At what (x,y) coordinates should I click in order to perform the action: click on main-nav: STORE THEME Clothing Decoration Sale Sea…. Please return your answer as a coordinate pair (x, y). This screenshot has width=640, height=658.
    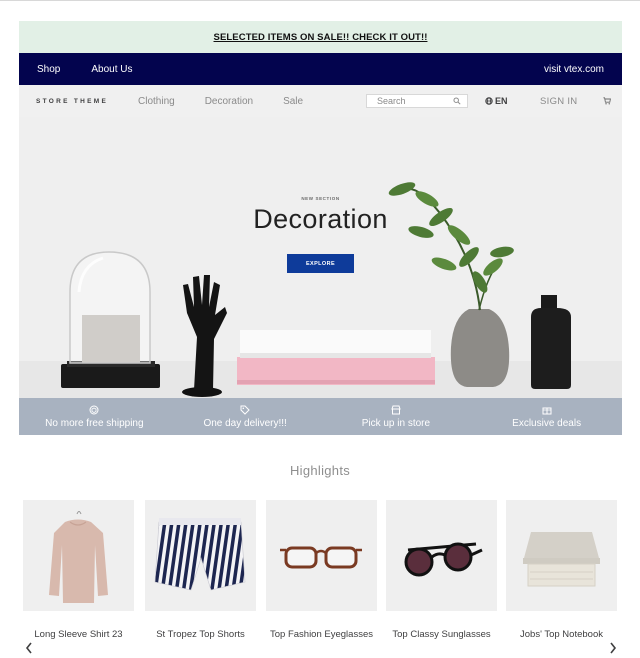
    Looking at the image, I should click on (320, 101).